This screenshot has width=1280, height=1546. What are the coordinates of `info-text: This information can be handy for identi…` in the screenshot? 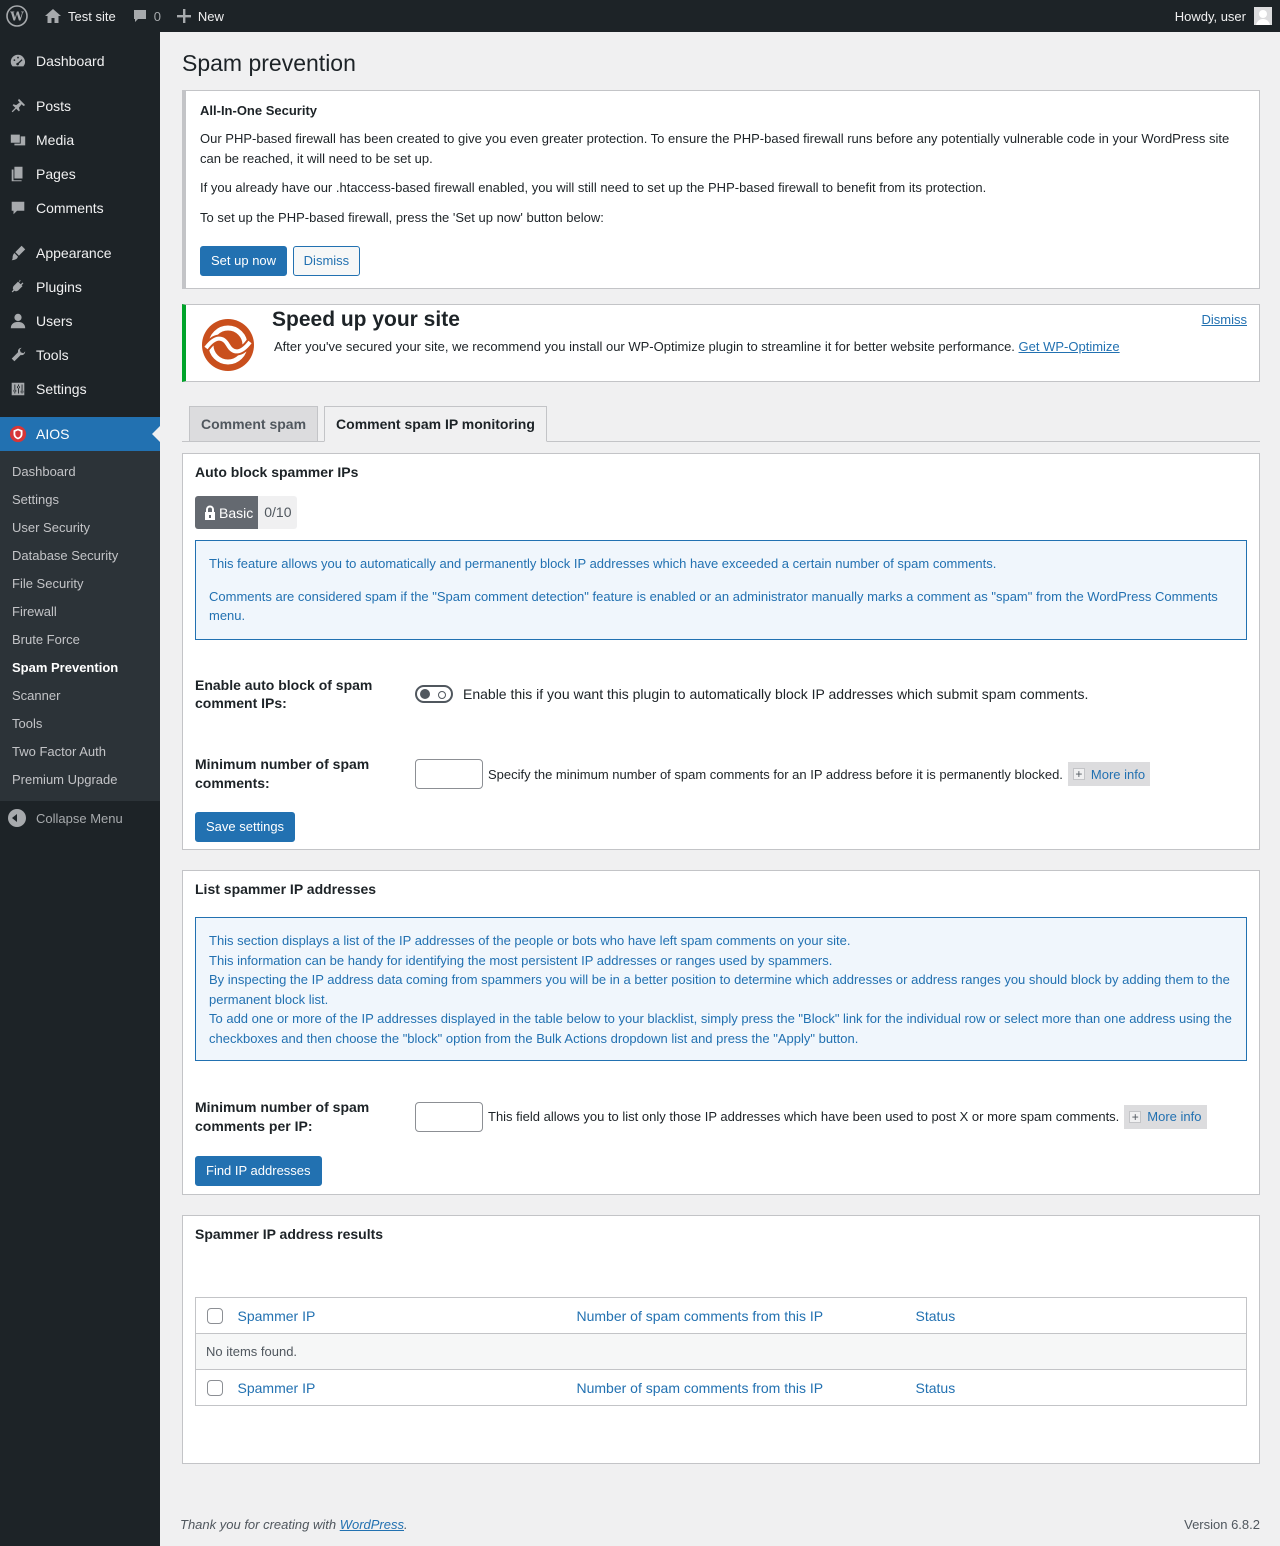 It's located at (521, 960).